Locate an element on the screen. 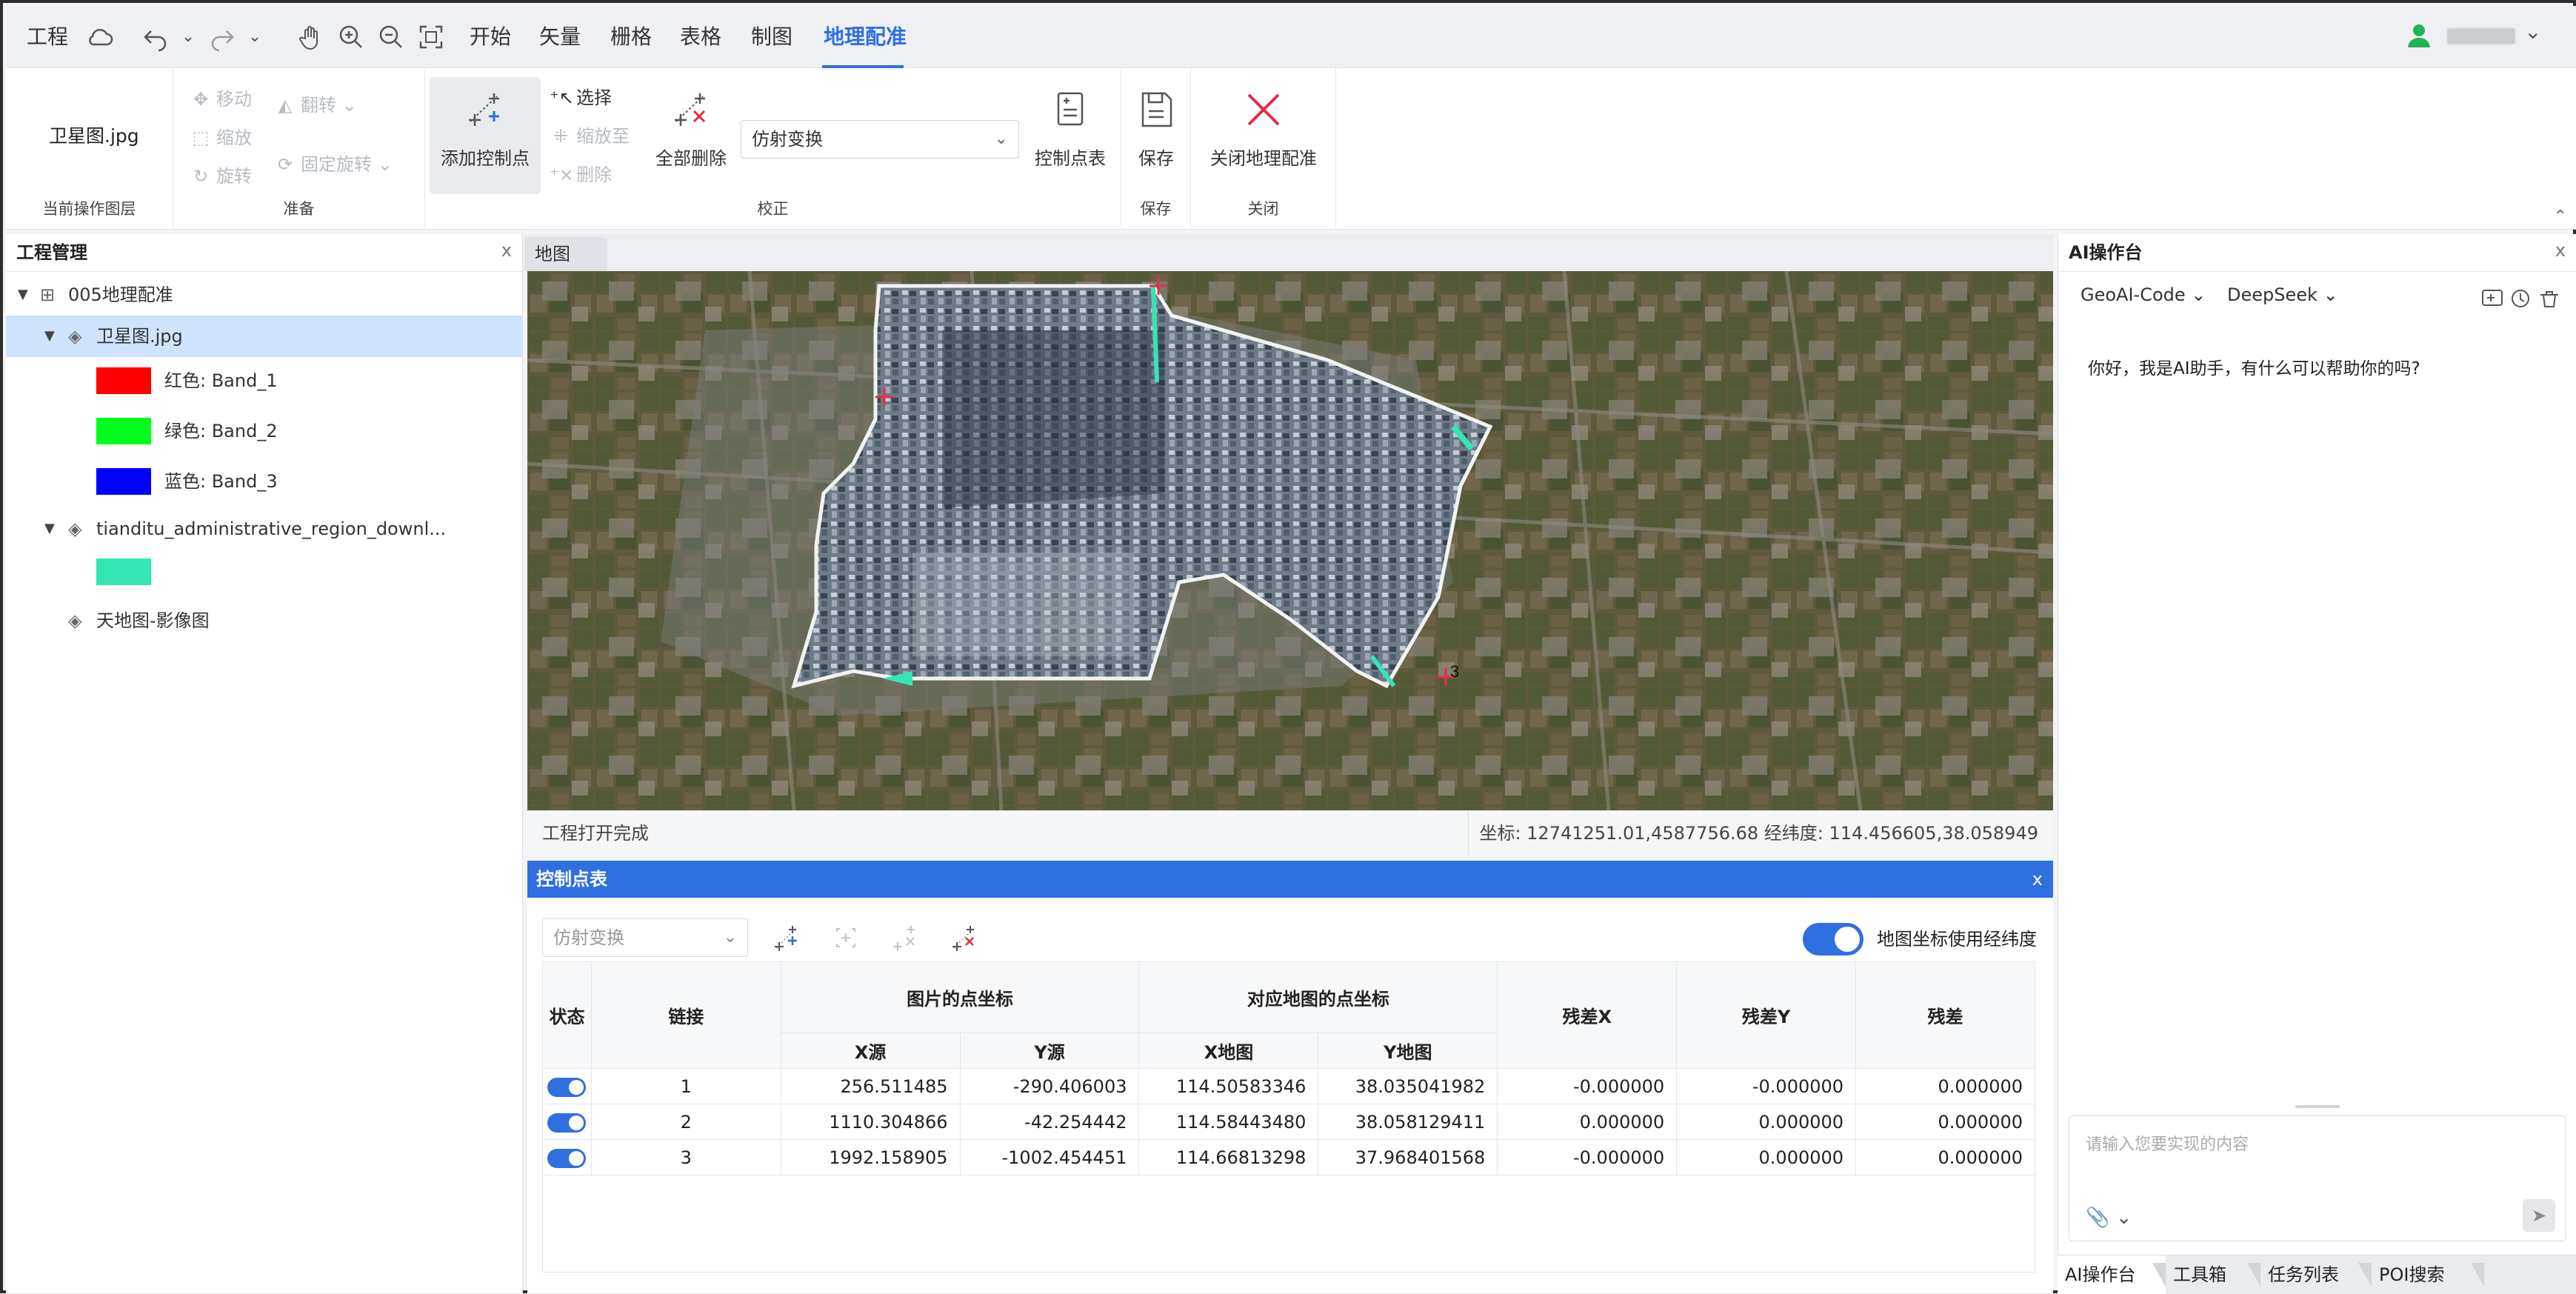 The height and width of the screenshot is (1294, 2576). engine-select: DeepSeek ⌄ is located at coordinates (2282, 294).